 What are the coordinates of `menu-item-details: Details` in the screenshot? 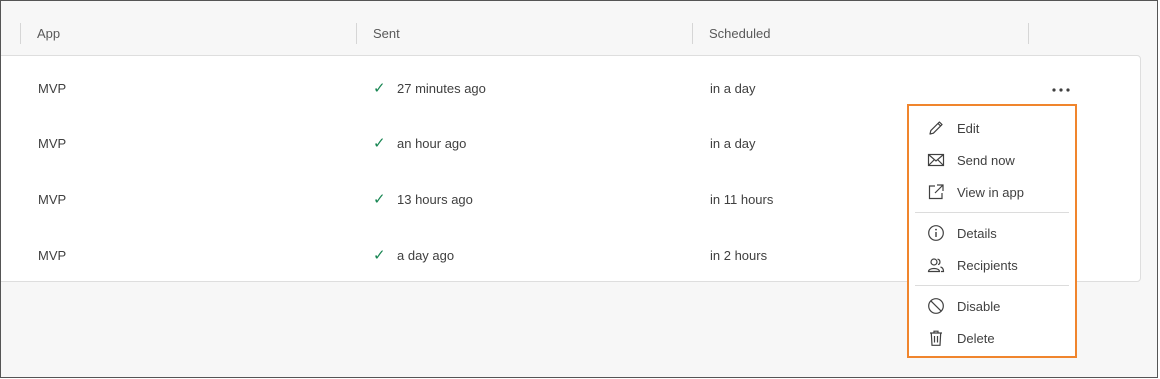 It's located at (992, 233).